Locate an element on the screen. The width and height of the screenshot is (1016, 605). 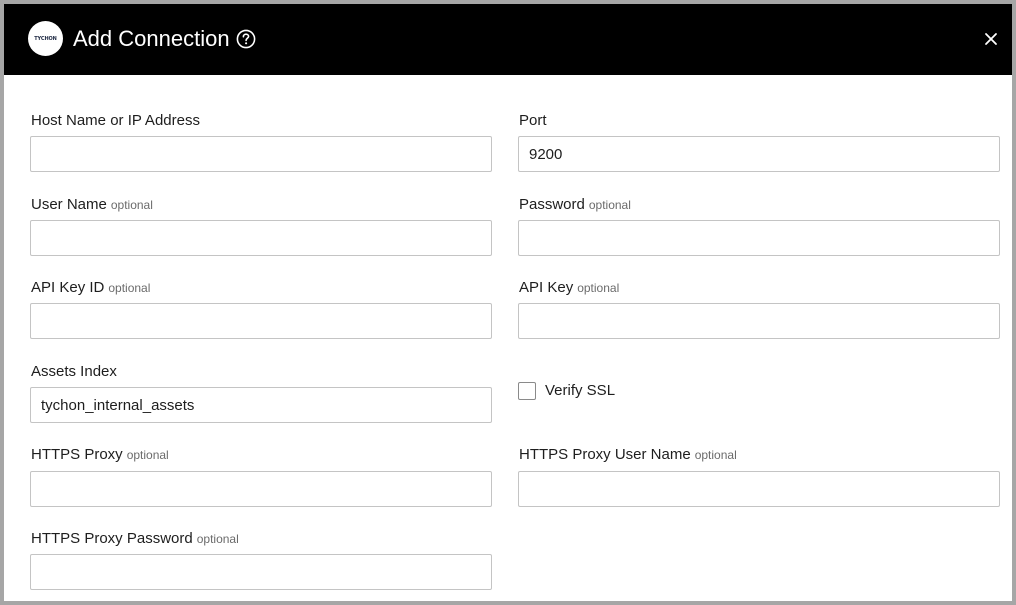
verify-ssl-label: Verify SSL is located at coordinates (580, 391).